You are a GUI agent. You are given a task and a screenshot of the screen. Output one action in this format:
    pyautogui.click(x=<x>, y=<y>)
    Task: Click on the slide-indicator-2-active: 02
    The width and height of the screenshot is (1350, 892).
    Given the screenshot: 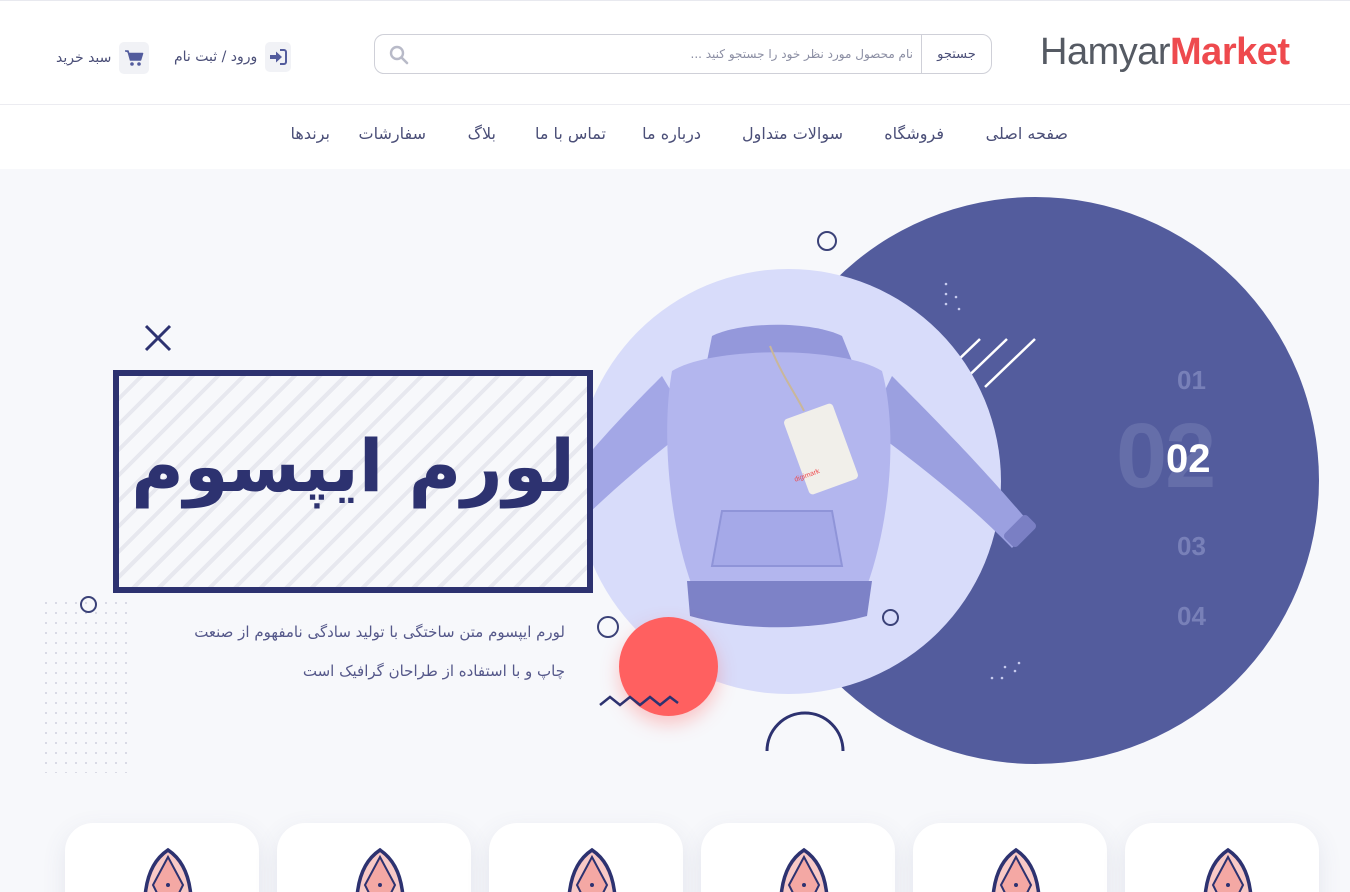 What is the action you would take?
    pyautogui.click(x=1188, y=459)
    